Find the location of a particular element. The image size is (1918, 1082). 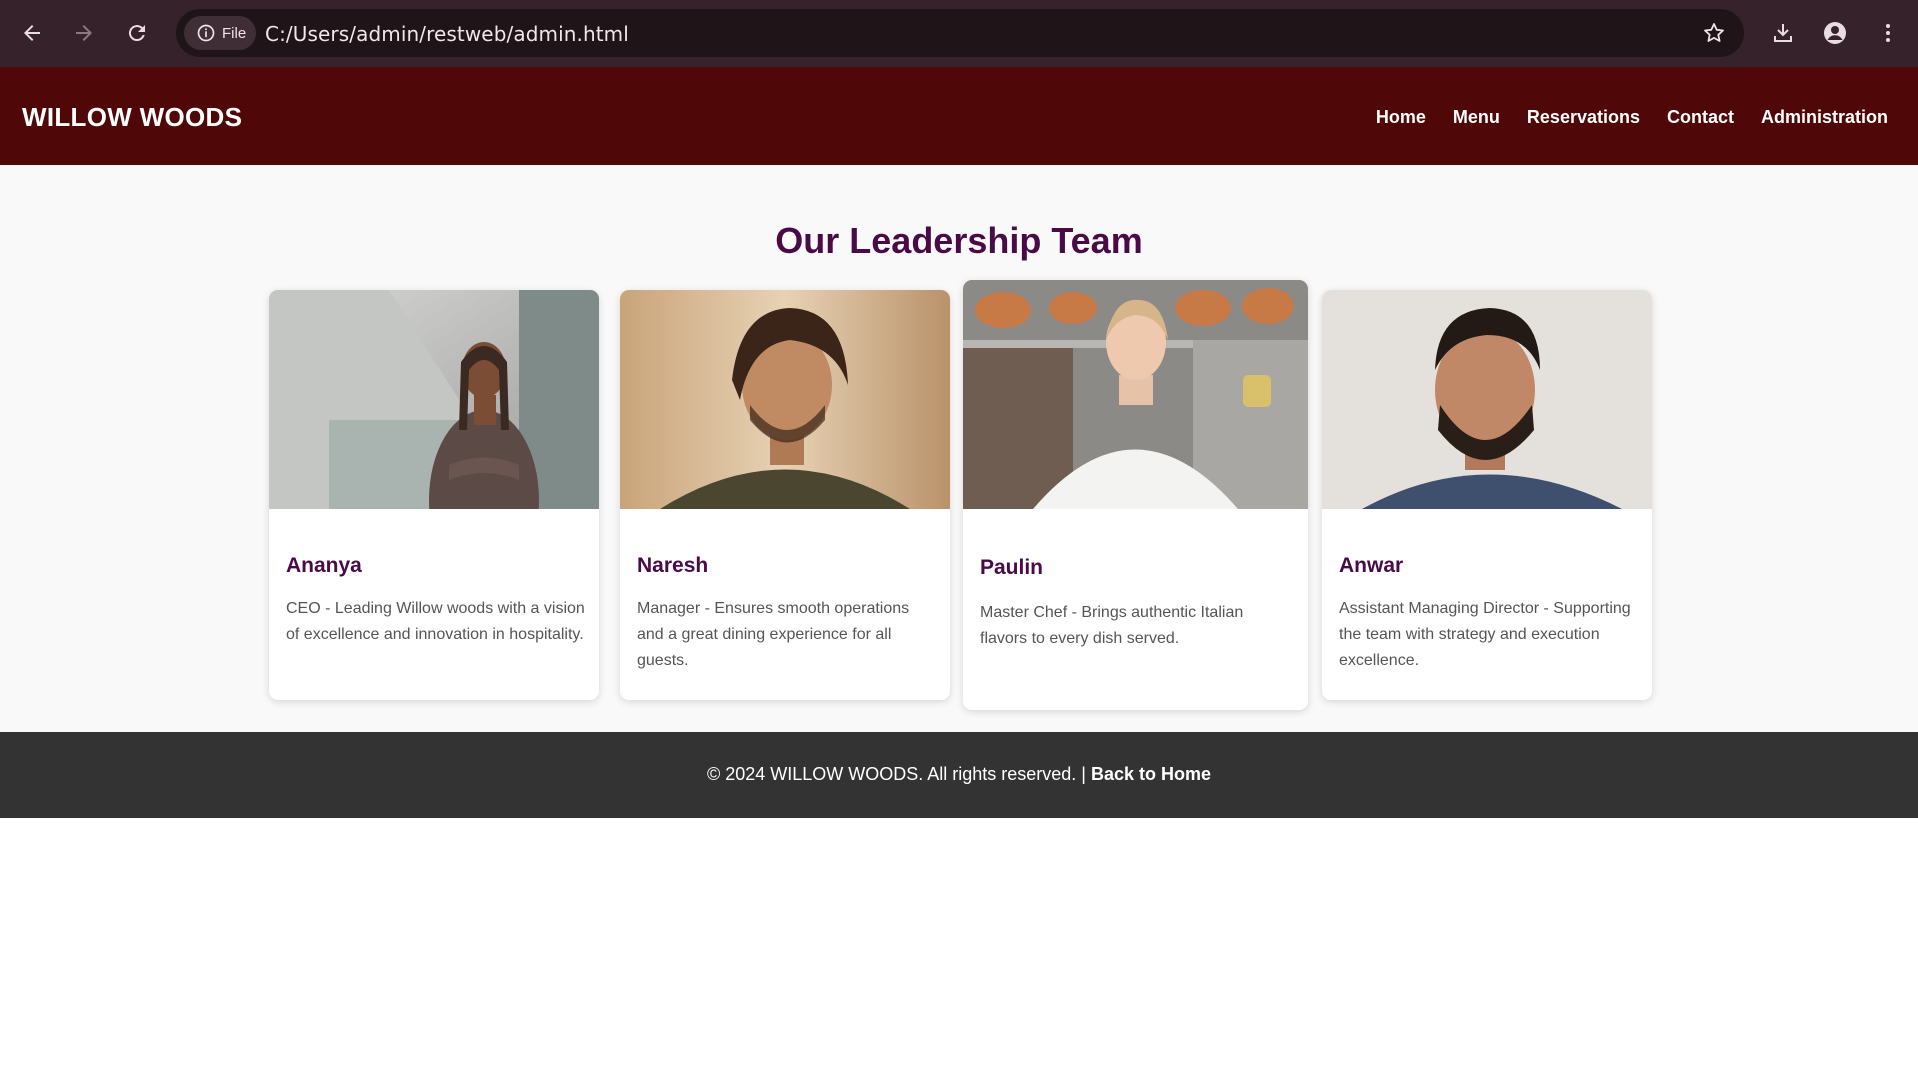

site-info-label: File is located at coordinates (234, 33).